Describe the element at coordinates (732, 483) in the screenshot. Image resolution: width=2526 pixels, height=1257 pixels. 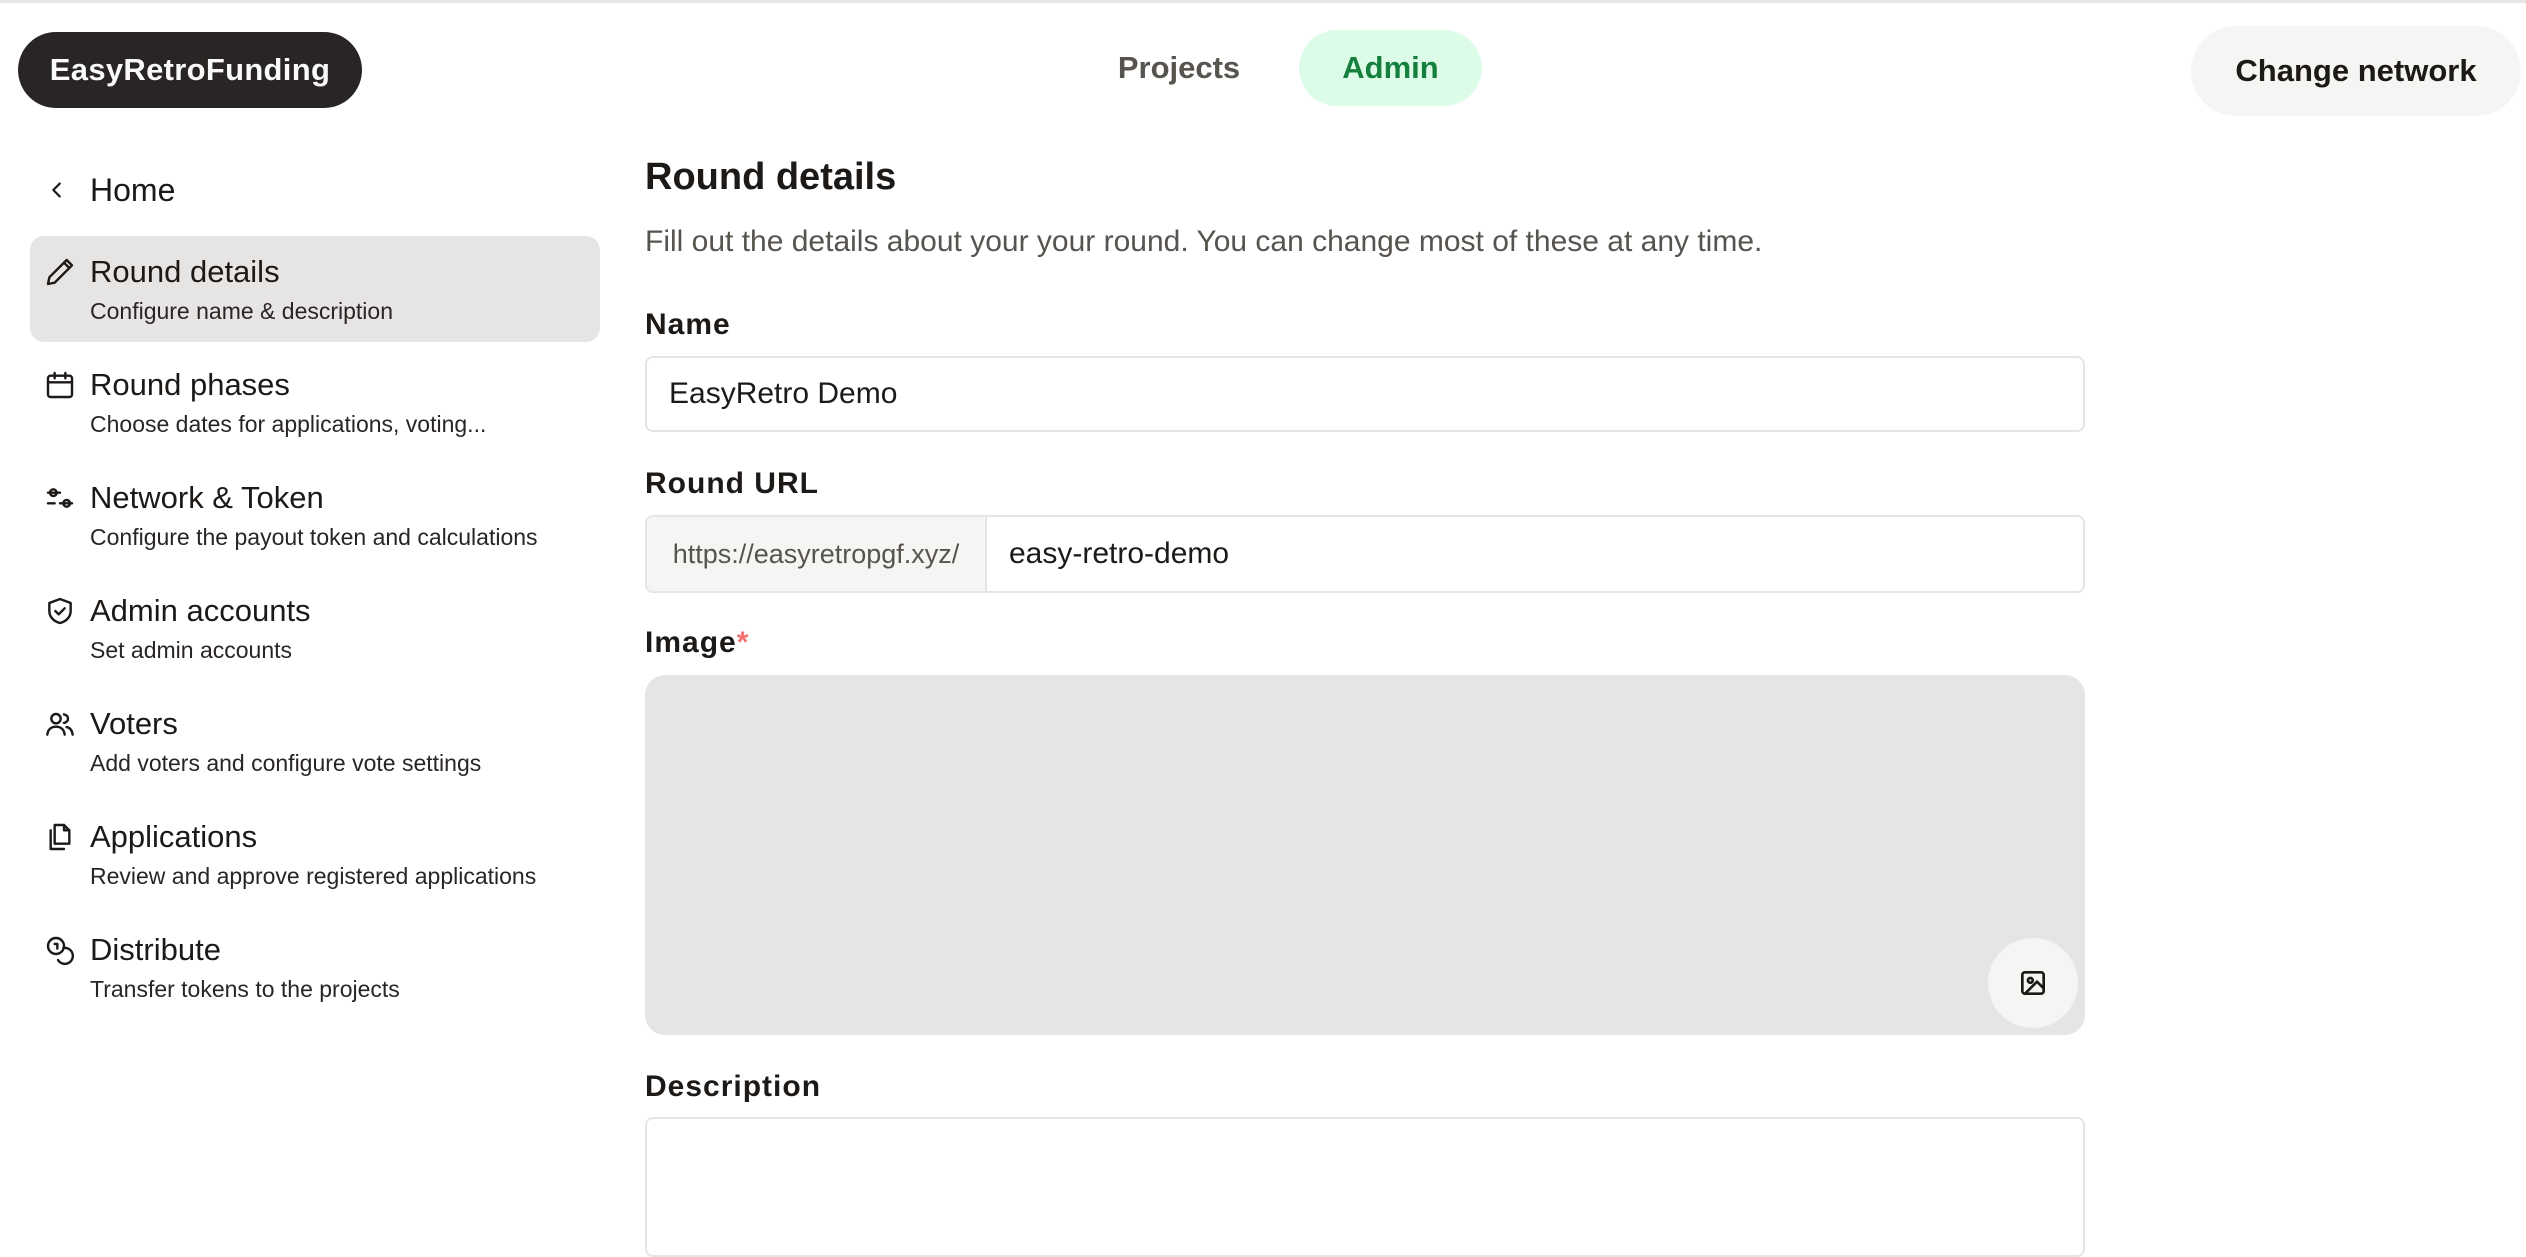
I see `round-url-label: Round URL` at that location.